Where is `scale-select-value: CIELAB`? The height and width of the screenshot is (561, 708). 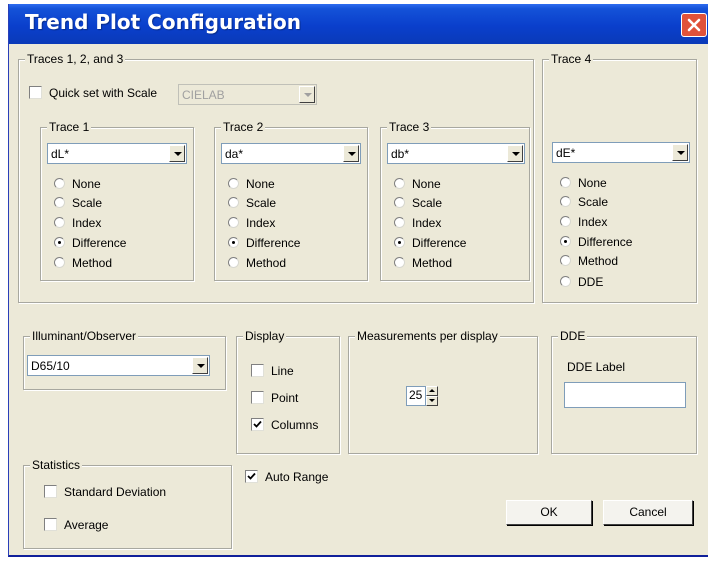
scale-select-value: CIELAB is located at coordinates (203, 95).